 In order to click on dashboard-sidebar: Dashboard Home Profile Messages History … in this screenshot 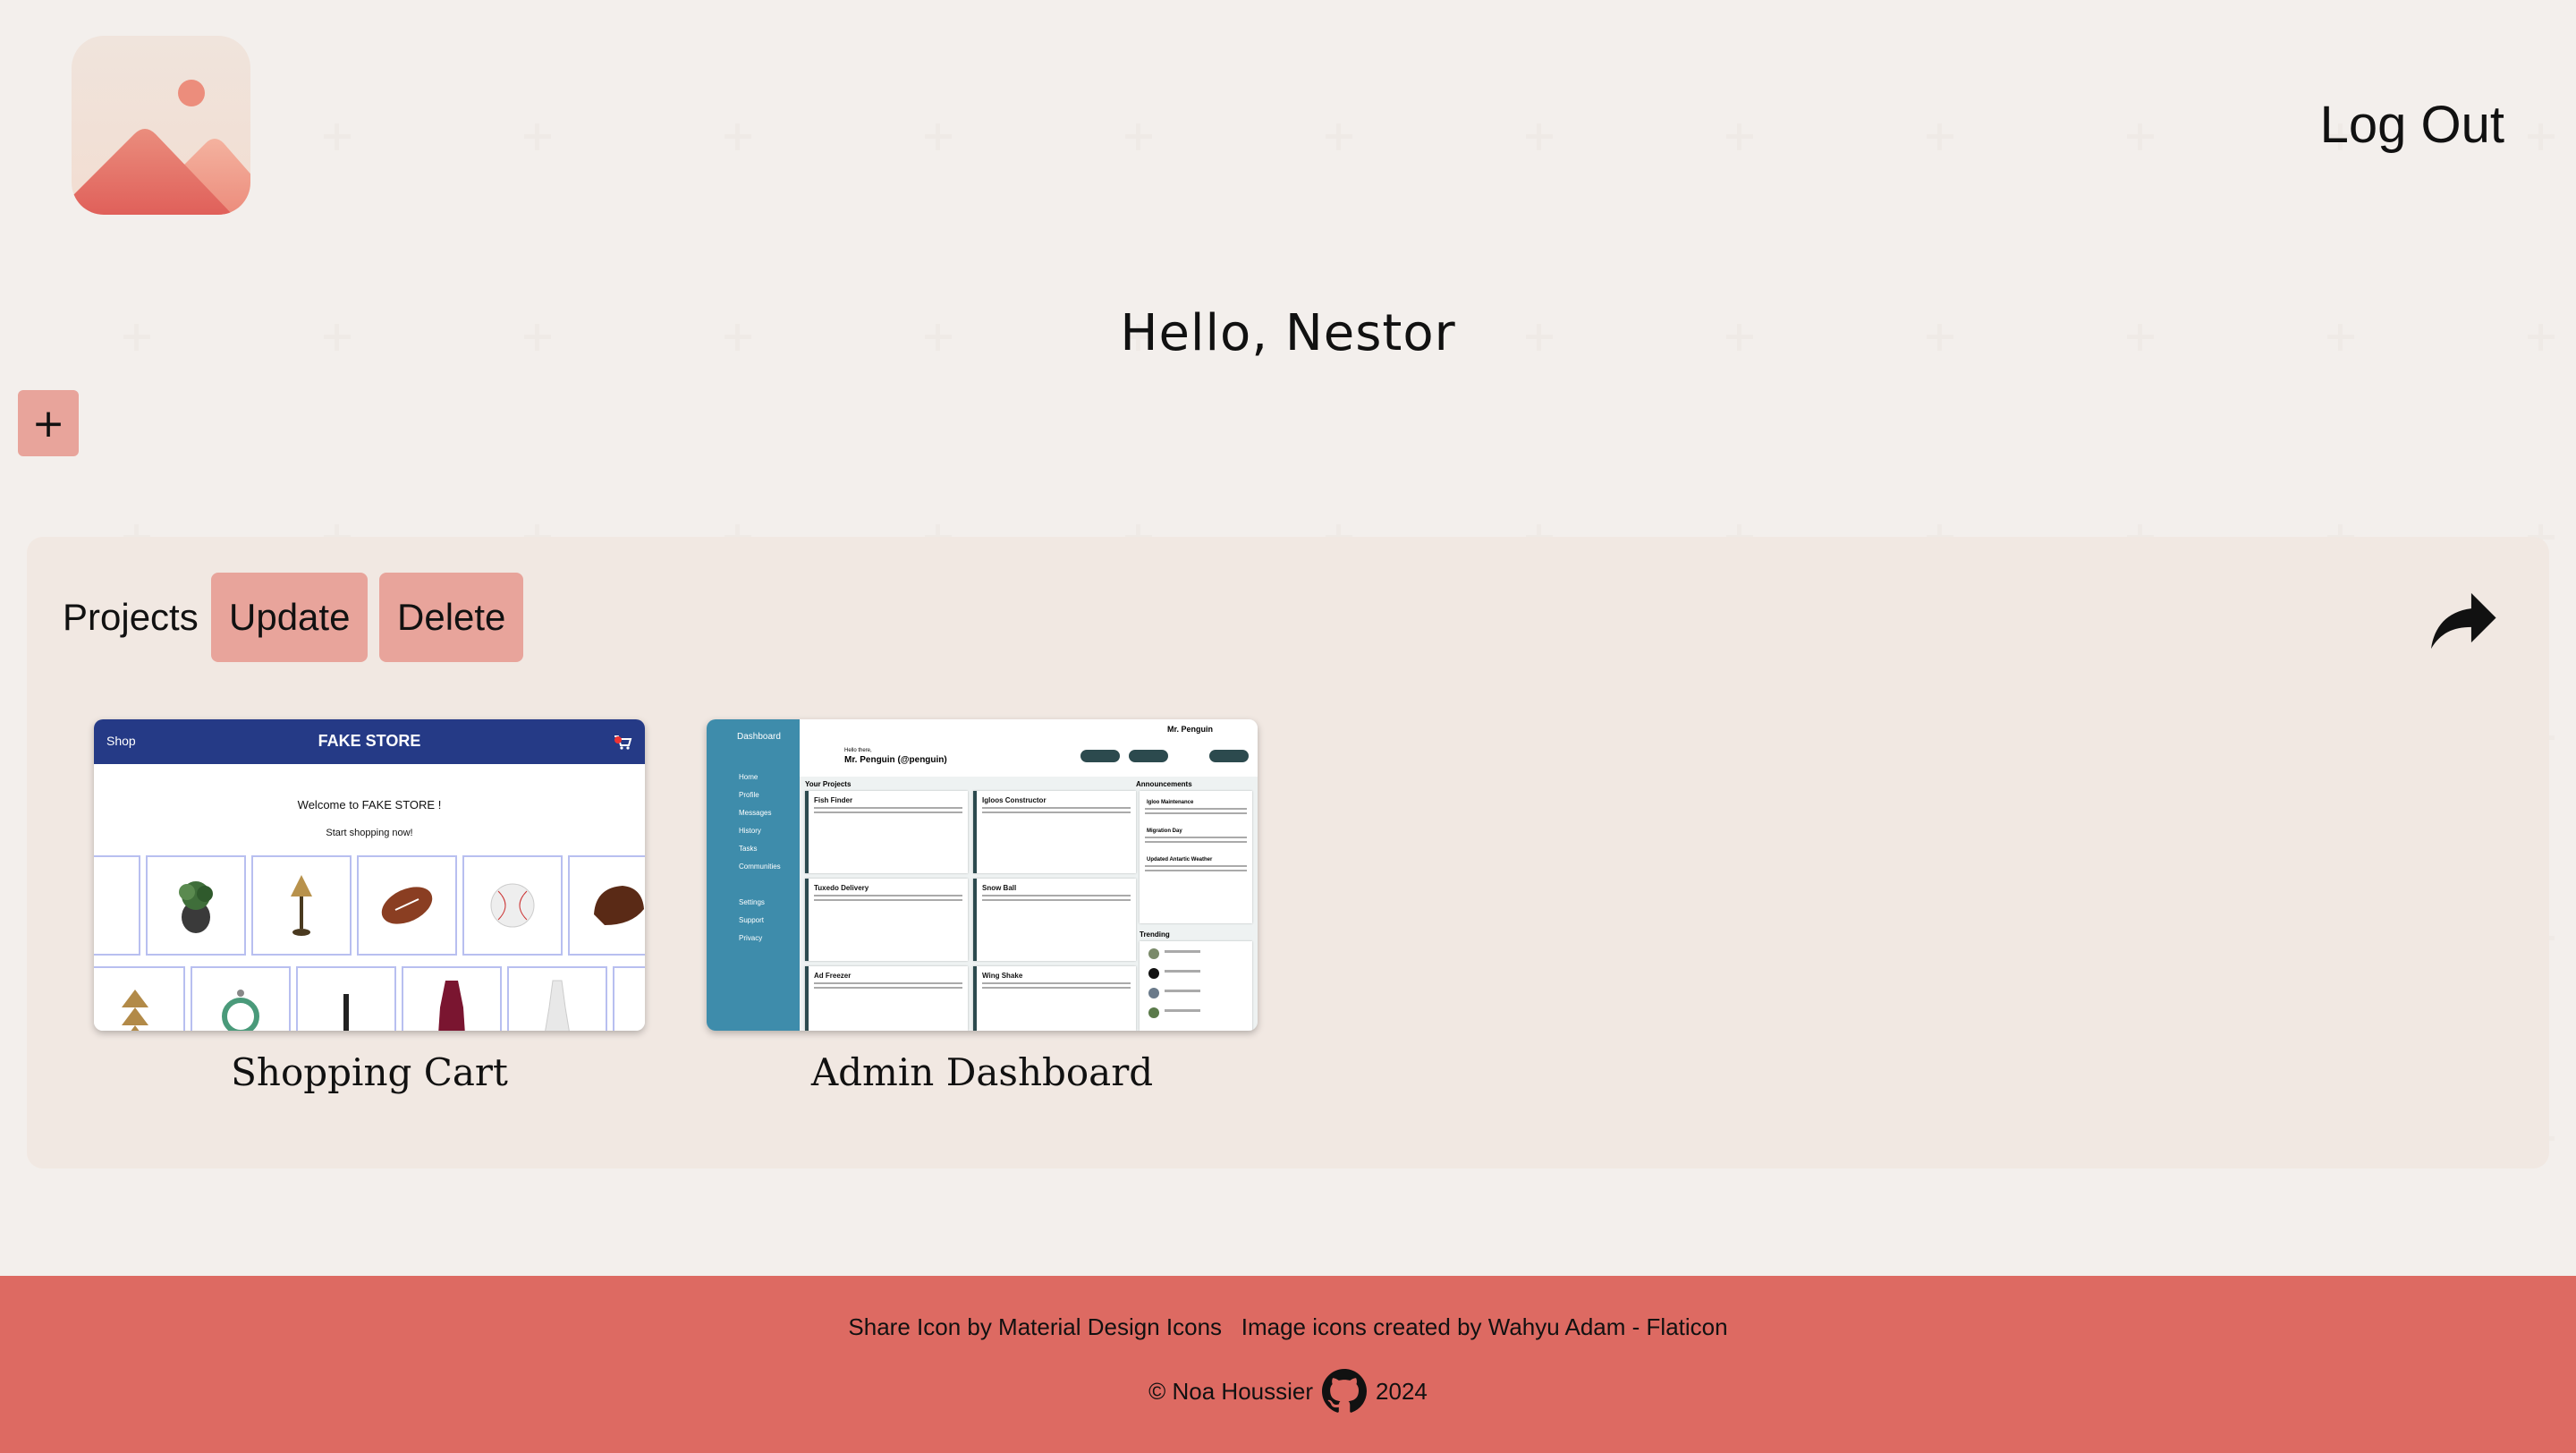, I will do `click(753, 875)`.